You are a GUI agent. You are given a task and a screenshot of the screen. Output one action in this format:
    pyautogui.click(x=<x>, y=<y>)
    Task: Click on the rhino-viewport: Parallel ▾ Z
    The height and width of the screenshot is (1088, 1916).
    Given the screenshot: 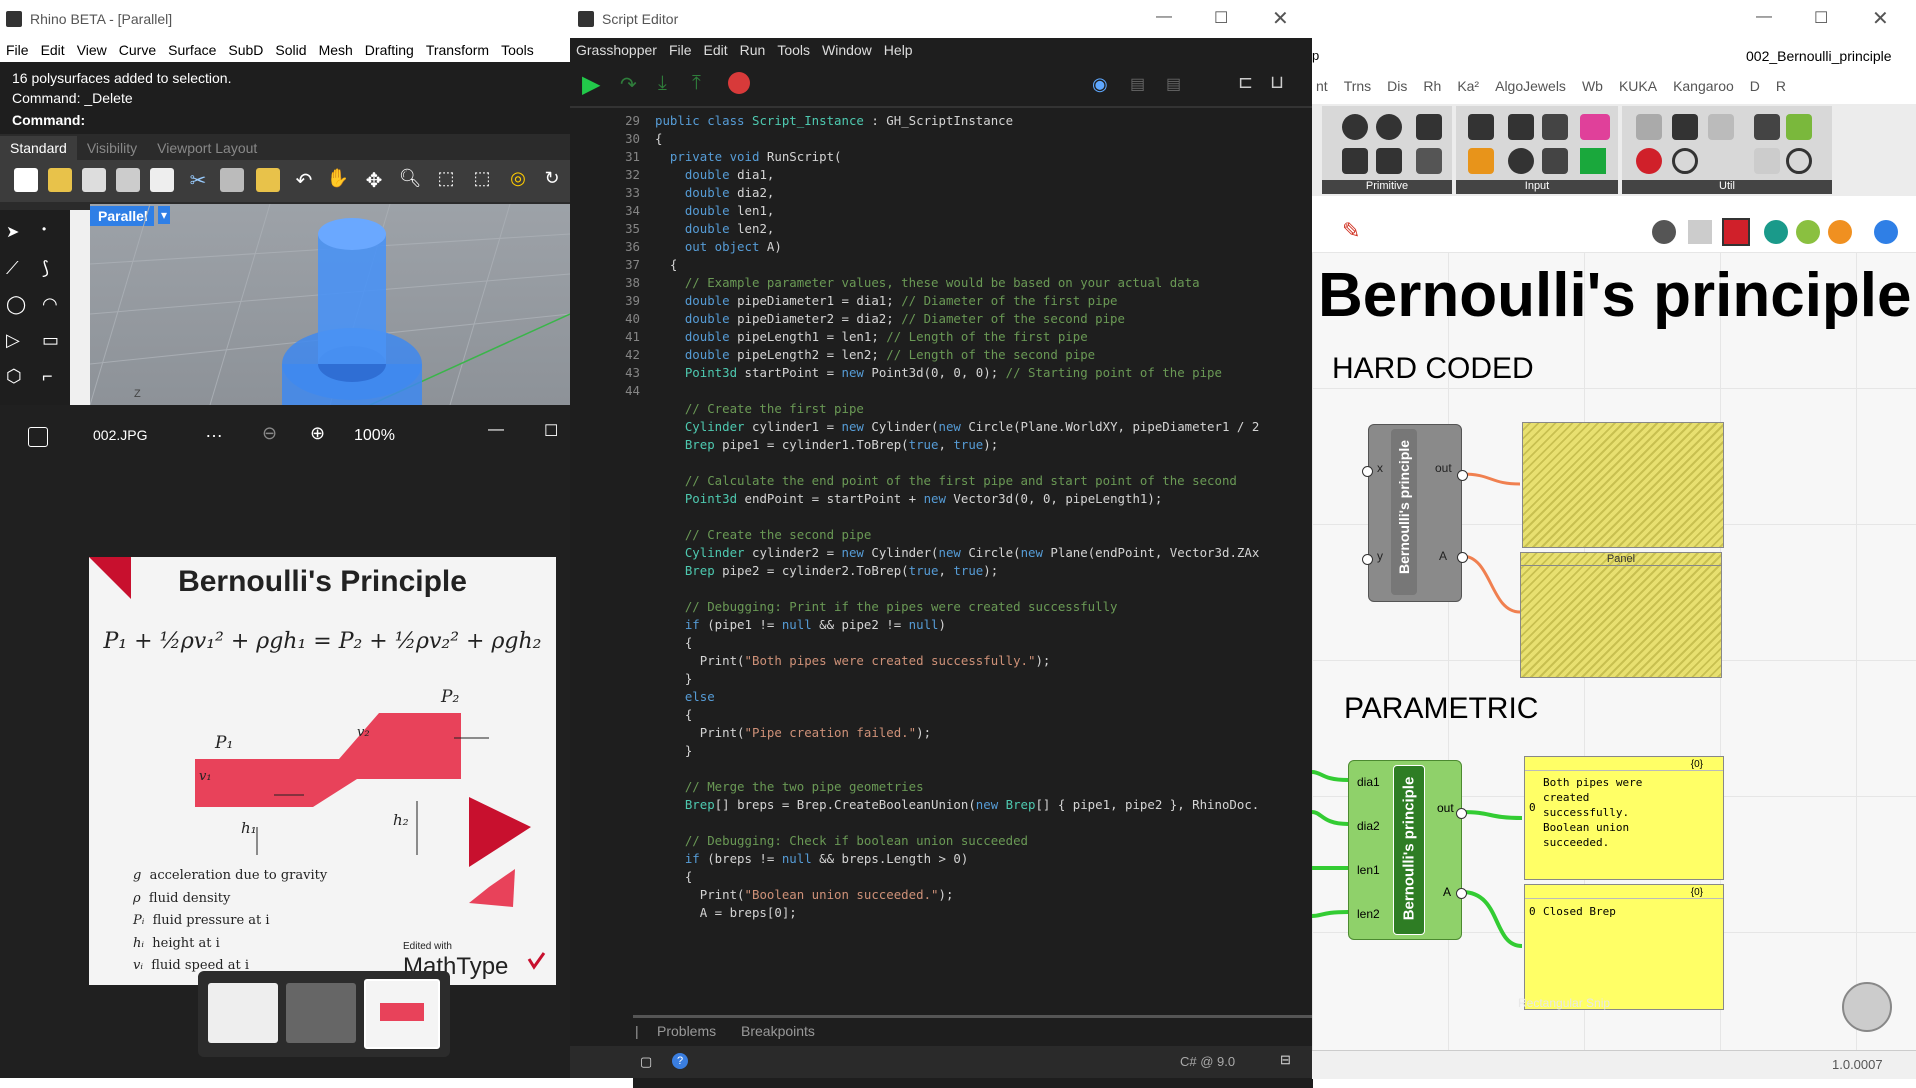 What is the action you would take?
    pyautogui.click(x=330, y=304)
    